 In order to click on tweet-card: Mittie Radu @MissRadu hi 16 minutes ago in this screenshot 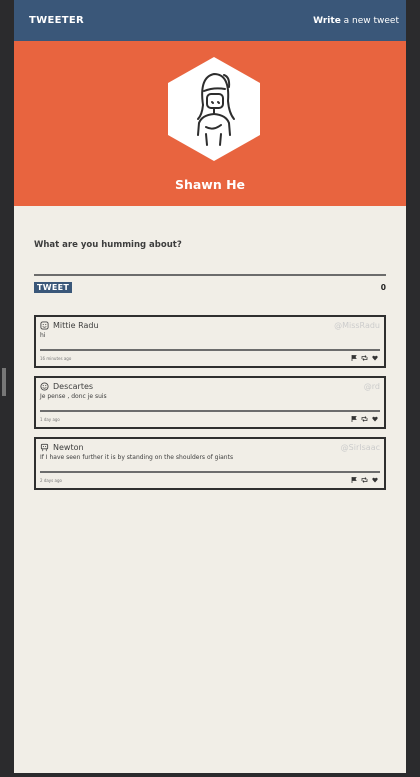, I will do `click(210, 341)`.